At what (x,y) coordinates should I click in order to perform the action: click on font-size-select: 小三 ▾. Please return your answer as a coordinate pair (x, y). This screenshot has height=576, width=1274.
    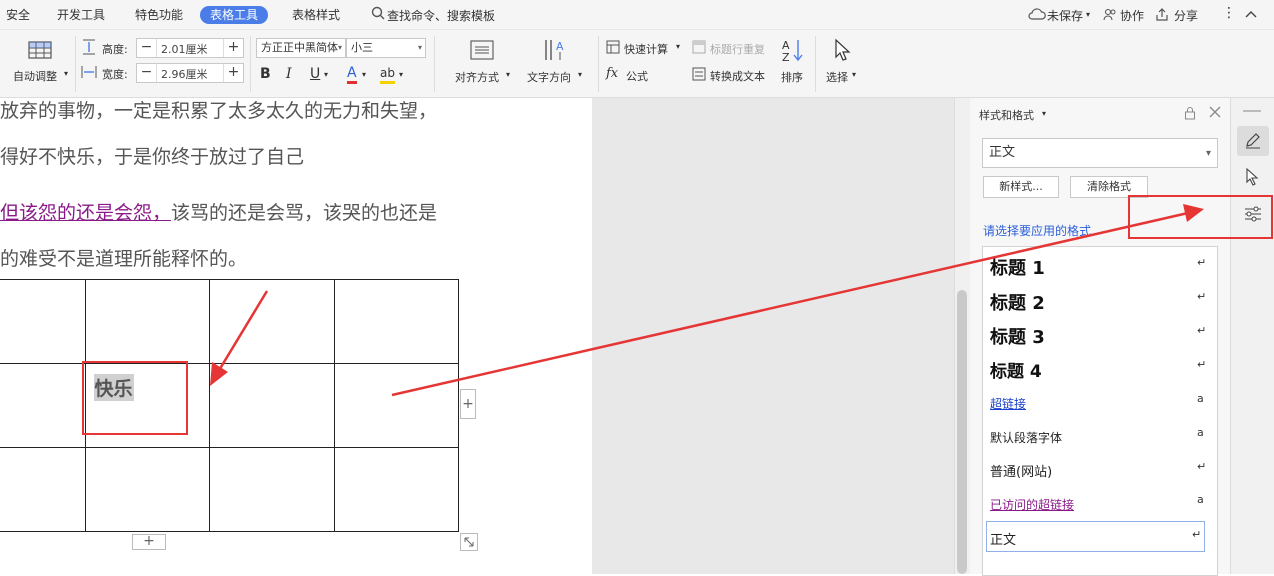
    Looking at the image, I should click on (386, 48).